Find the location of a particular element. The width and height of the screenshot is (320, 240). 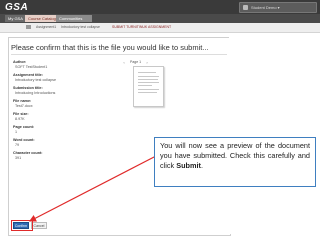

breadcrumb-item: Assignment1 is located at coordinates (46, 27).